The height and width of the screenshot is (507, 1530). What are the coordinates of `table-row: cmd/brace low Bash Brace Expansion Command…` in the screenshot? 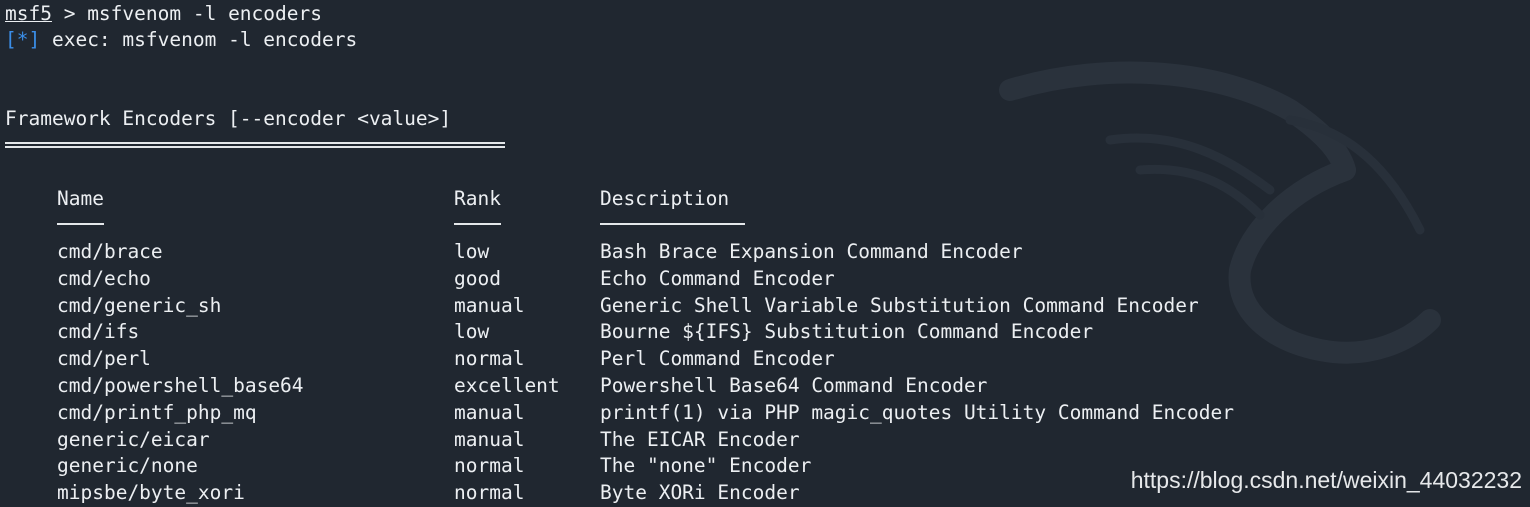 It's located at (705, 252).